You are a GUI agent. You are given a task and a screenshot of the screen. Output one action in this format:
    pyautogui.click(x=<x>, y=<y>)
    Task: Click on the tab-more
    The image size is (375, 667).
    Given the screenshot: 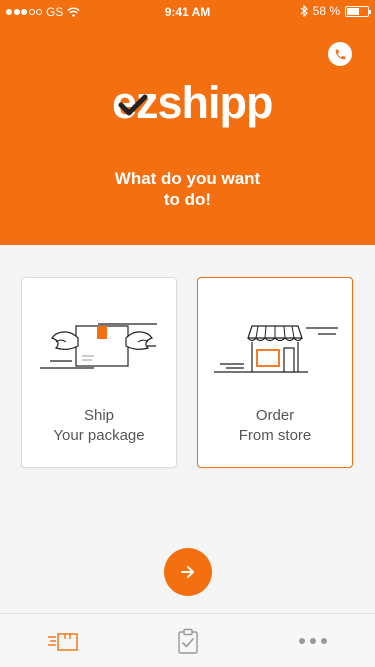 What is the action you would take?
    pyautogui.click(x=312, y=640)
    